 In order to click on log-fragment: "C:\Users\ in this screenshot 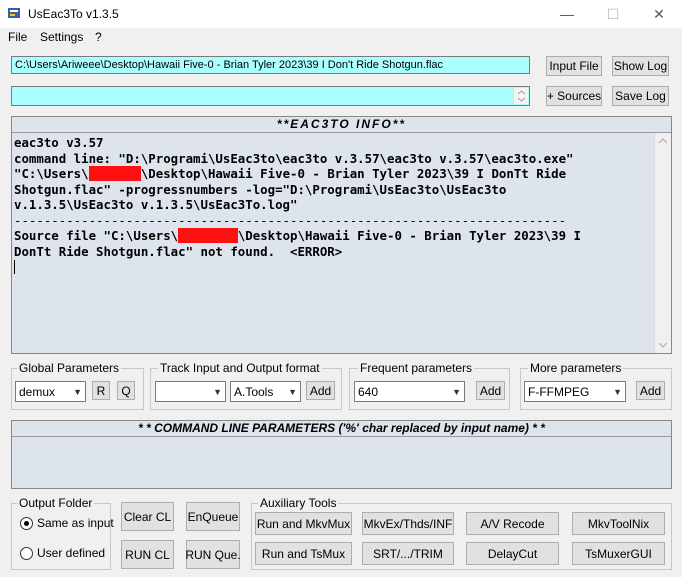, I will do `click(51, 173)`.